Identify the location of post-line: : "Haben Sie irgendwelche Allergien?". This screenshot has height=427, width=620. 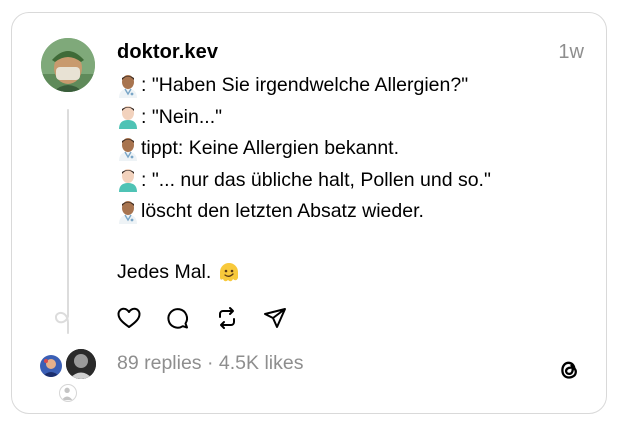
(352, 86).